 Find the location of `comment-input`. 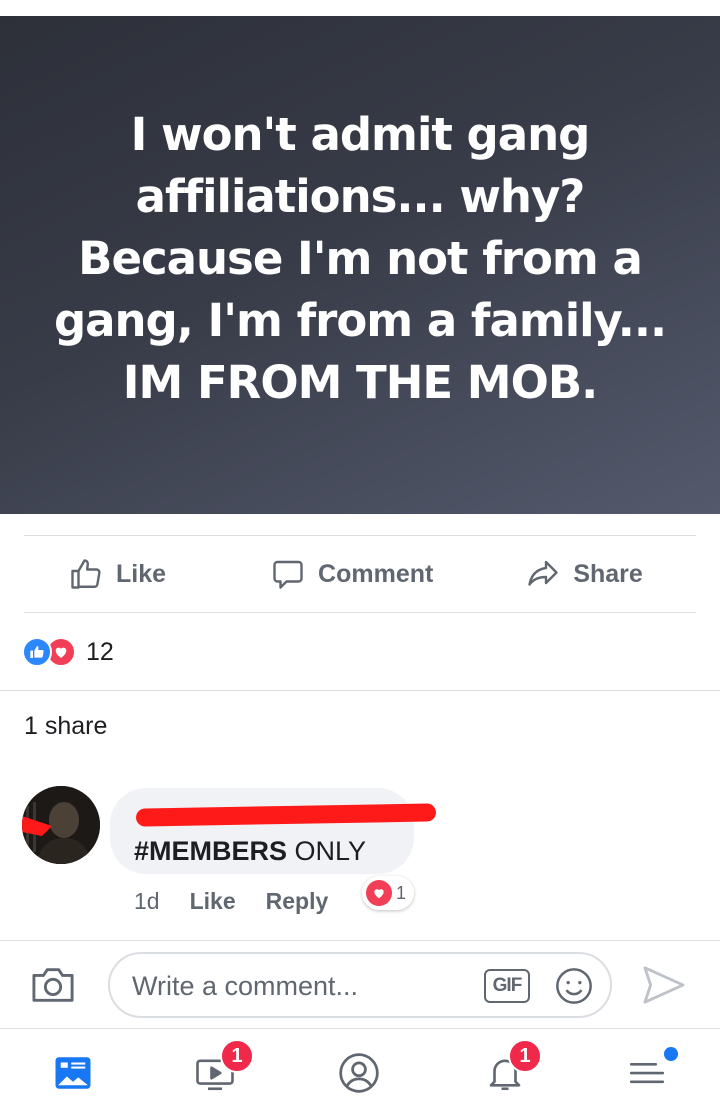

comment-input is located at coordinates (302, 986).